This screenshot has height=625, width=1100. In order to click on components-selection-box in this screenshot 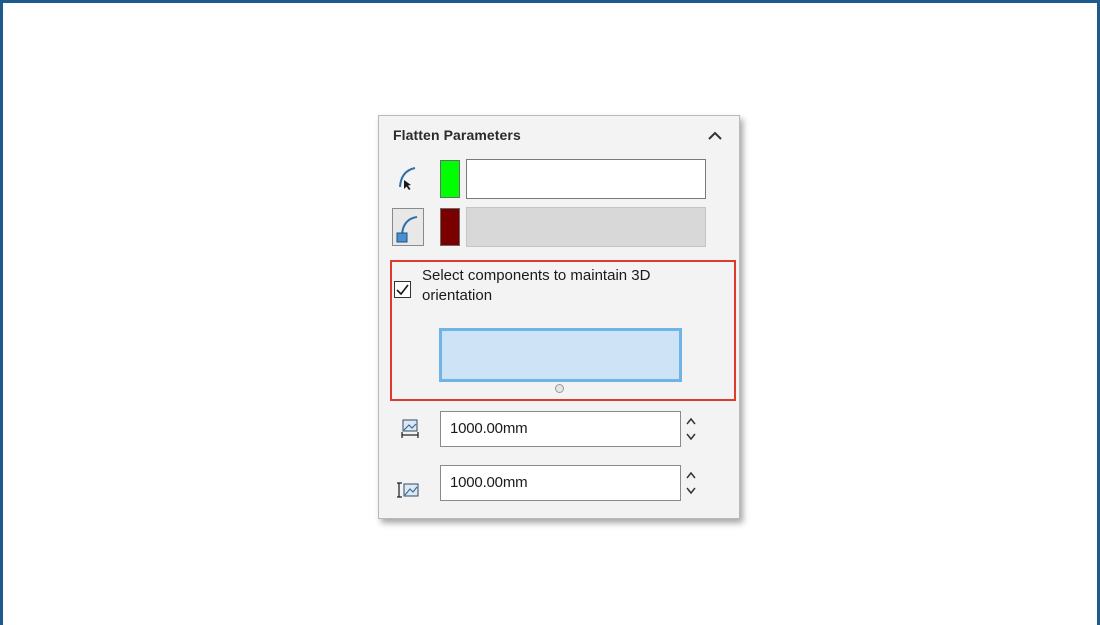, I will do `click(560, 355)`.